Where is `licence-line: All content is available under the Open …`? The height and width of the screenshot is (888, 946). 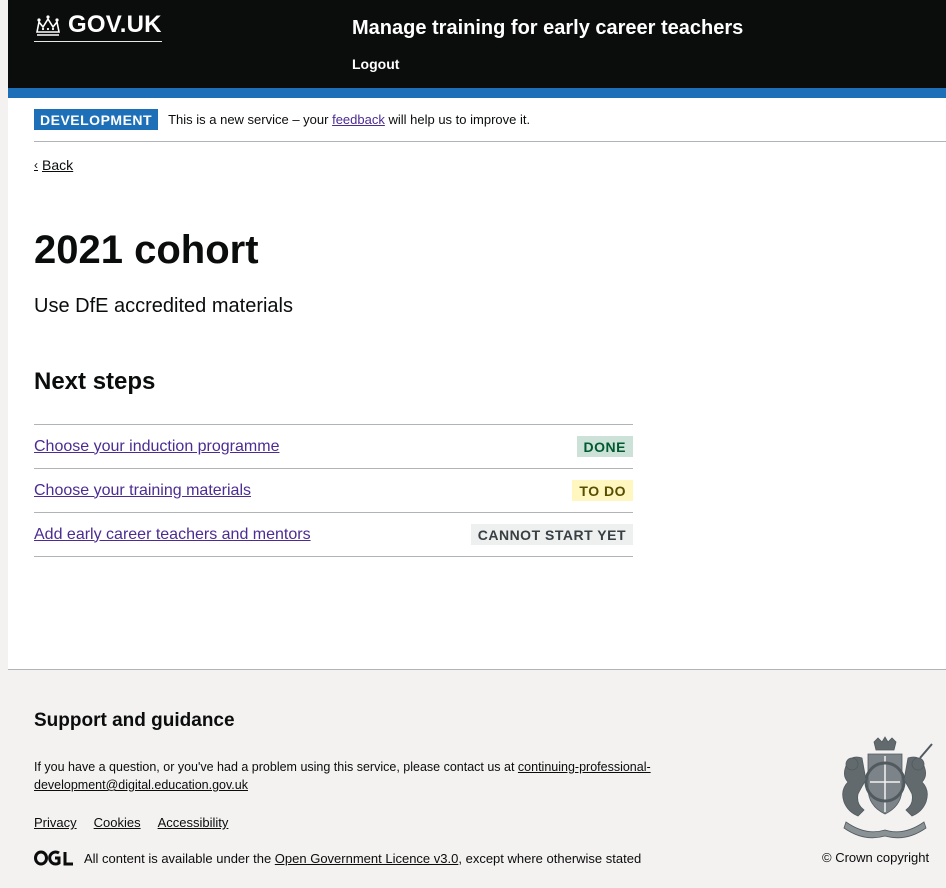
licence-line: All content is available under the Open … is located at coordinates (337, 858).